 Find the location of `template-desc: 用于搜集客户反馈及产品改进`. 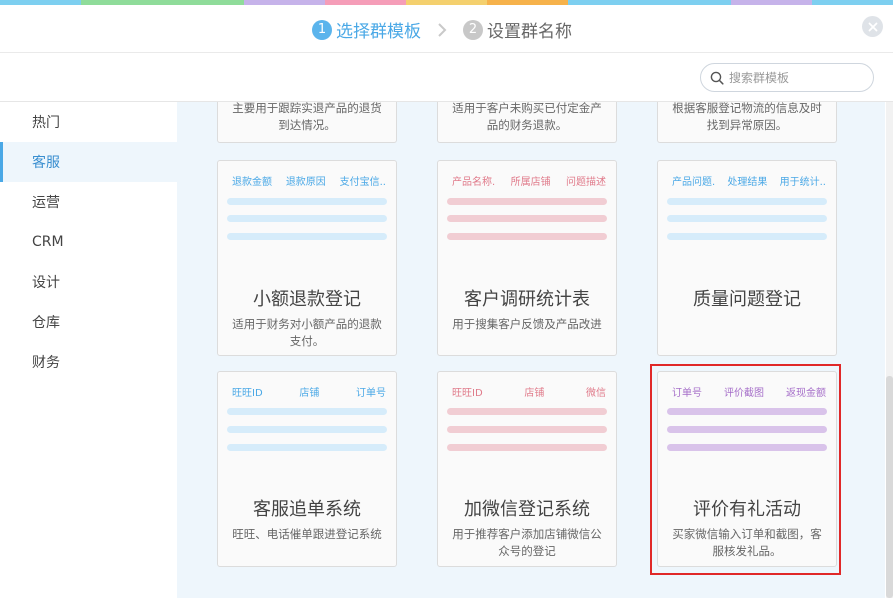

template-desc: 用于搜集客户反馈及产品改进 is located at coordinates (527, 324).